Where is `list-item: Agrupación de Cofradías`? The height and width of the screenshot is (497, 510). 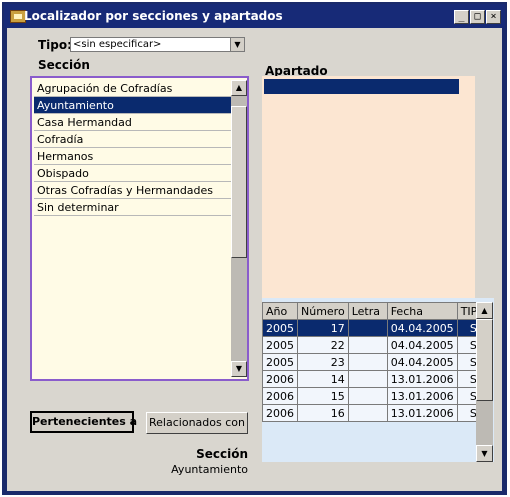 list-item: Agrupación de Cofradías is located at coordinates (132, 88).